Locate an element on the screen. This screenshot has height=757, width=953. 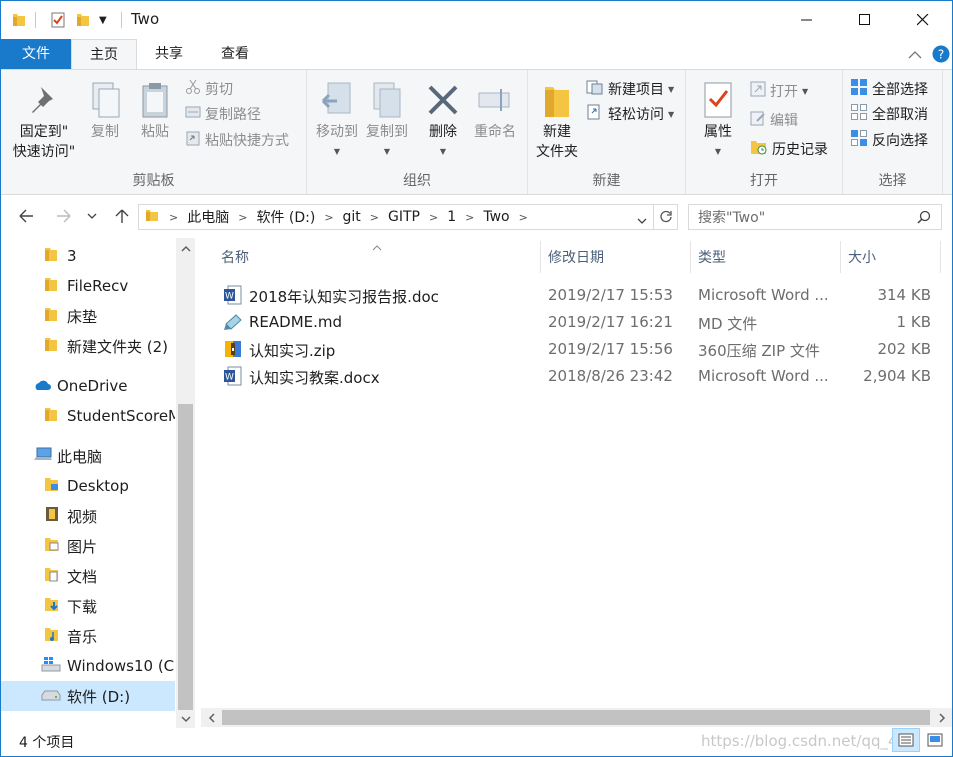
nav-item-drive-d: 软件 (D:) is located at coordinates (88, 696).